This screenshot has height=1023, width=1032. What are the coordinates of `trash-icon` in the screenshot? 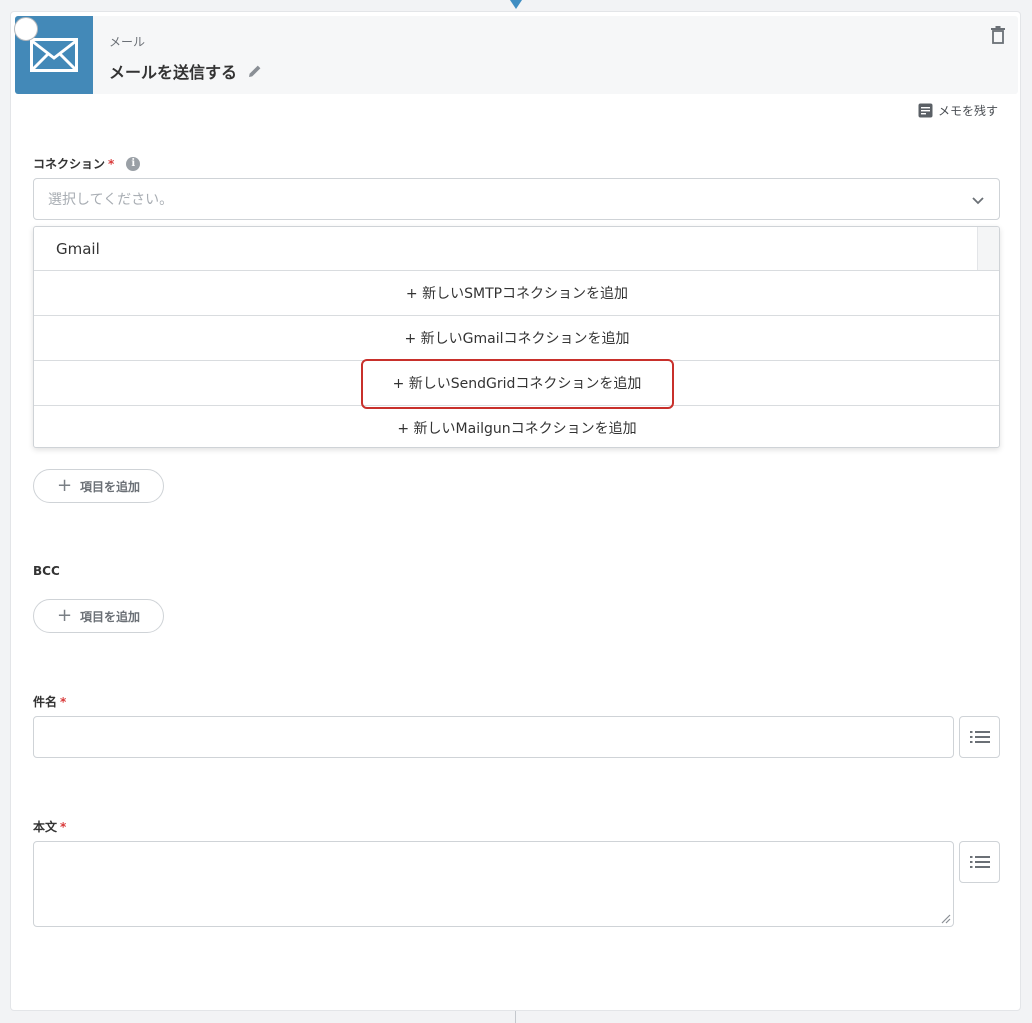 It's located at (998, 35).